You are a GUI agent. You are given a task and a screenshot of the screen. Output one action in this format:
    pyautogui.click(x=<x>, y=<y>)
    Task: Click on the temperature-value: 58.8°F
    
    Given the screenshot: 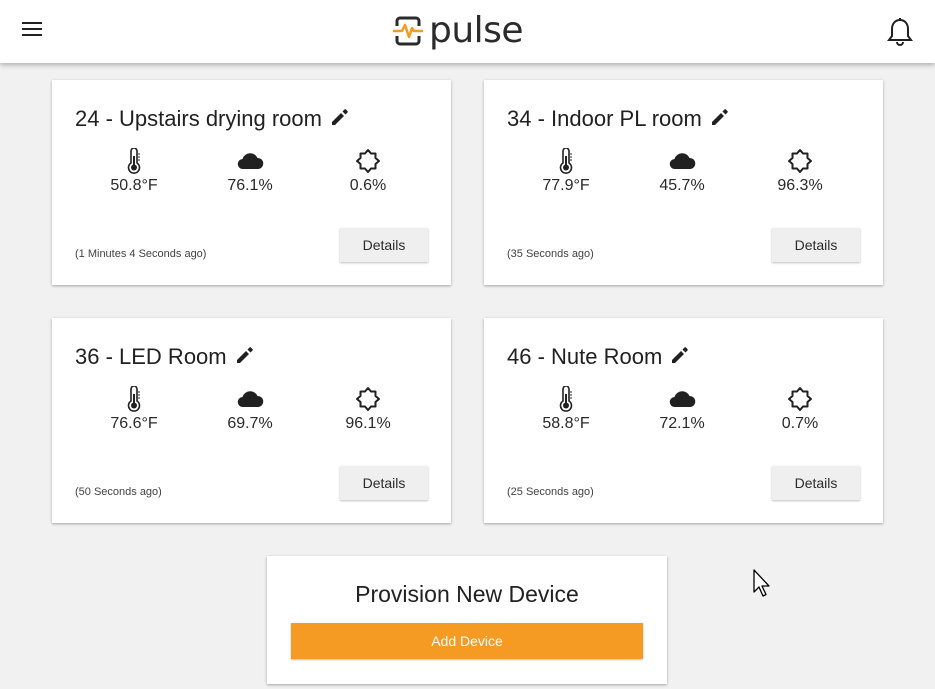 What is the action you would take?
    pyautogui.click(x=566, y=423)
    